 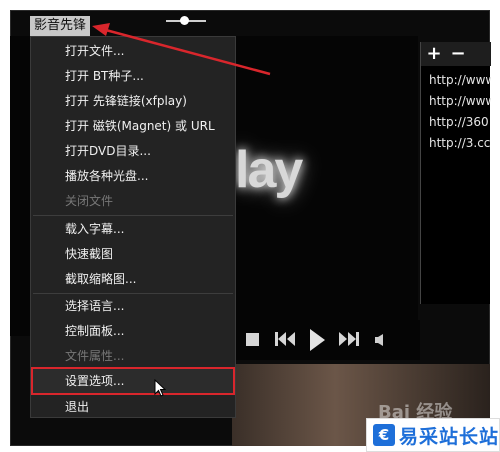 I want to click on site-badge-text: 易采站长站, so click(x=449, y=437).